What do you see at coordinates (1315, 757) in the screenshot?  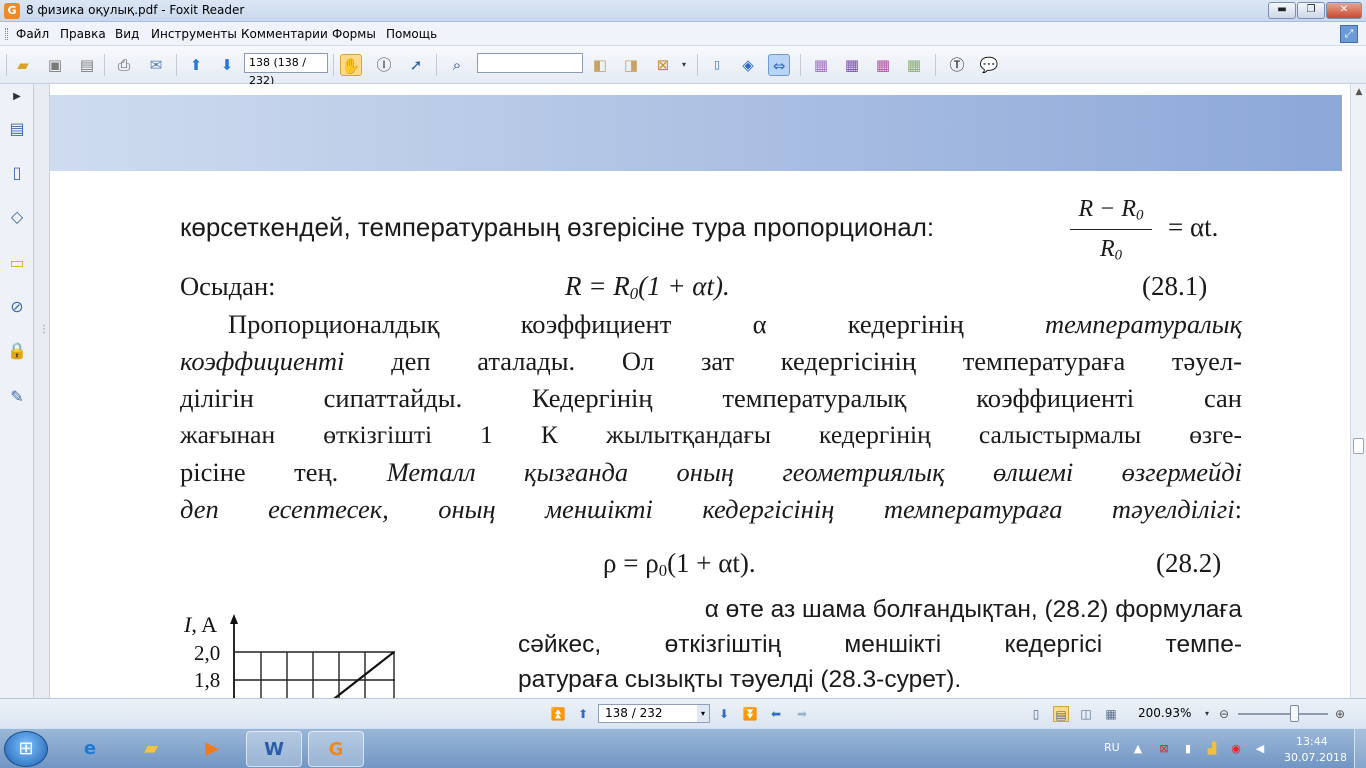 I see `clock-date: 30.07.2018` at bounding box center [1315, 757].